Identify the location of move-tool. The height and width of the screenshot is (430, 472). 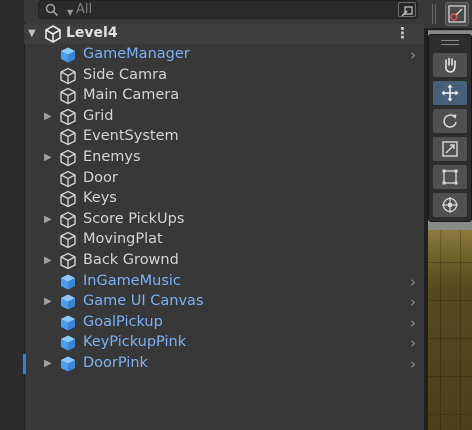
(450, 93).